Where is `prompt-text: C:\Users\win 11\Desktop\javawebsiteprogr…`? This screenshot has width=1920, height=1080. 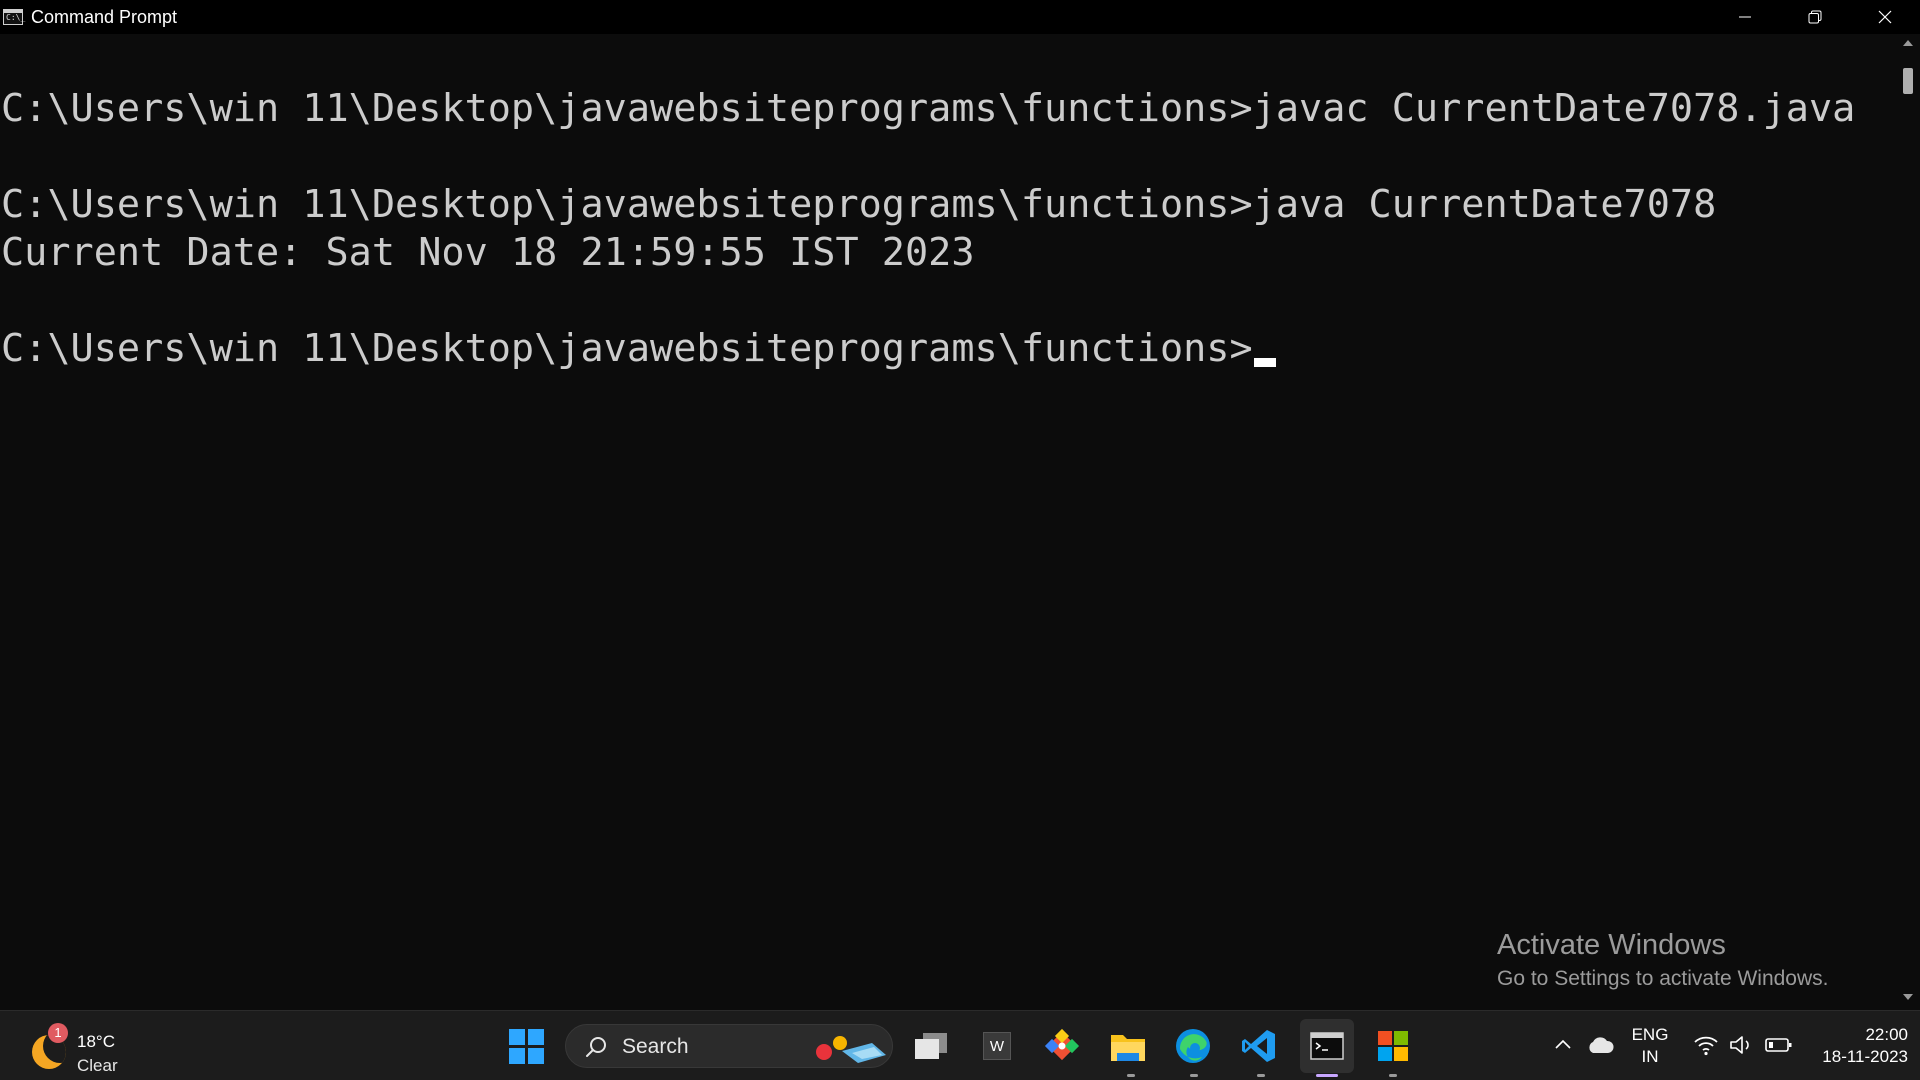 prompt-text: C:\Users\win 11\Desktop\javawebsiteprogr… is located at coordinates (627, 348).